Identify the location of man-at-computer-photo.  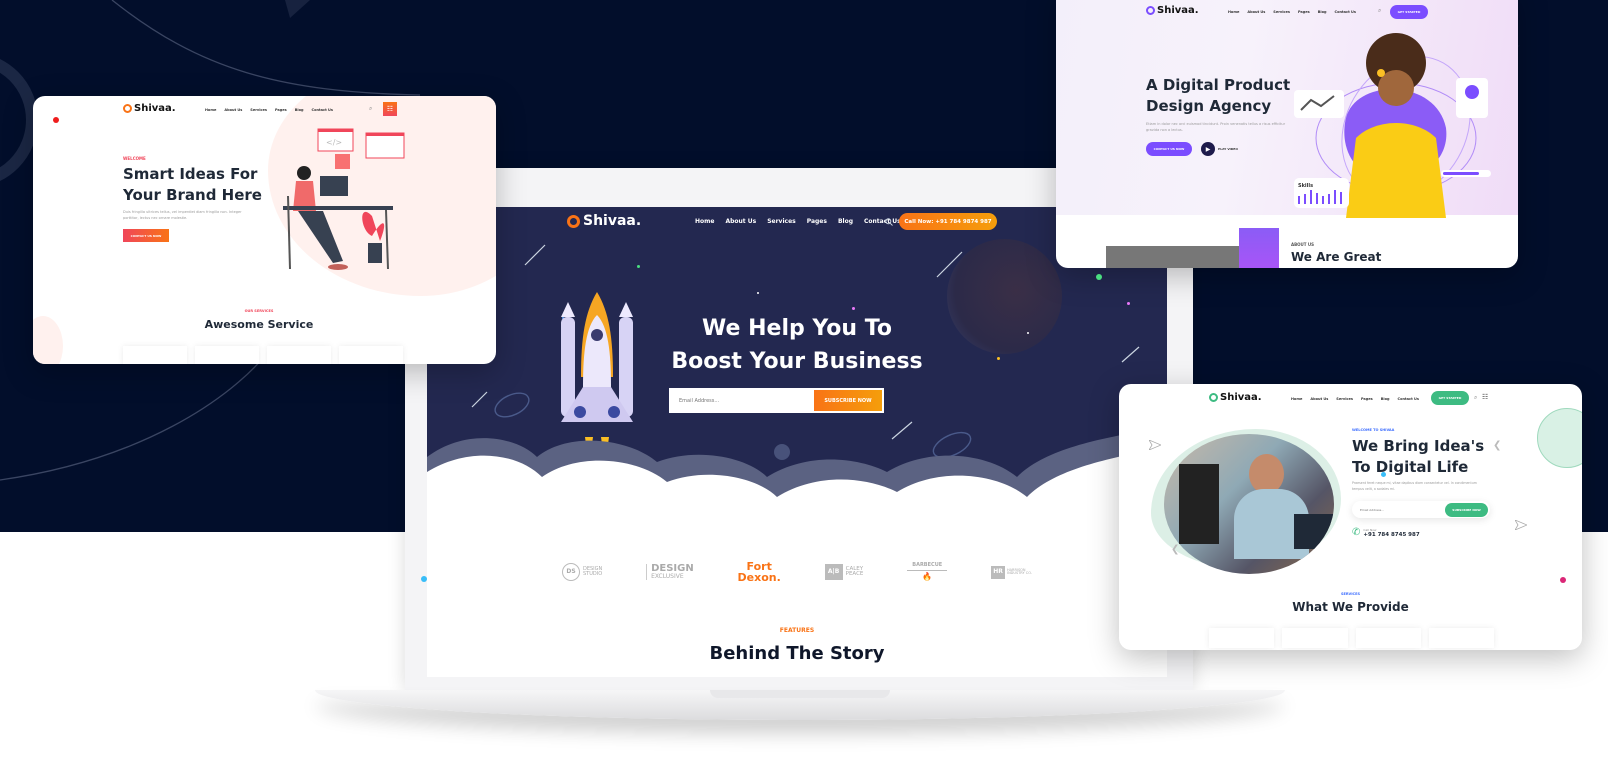
(1249, 504).